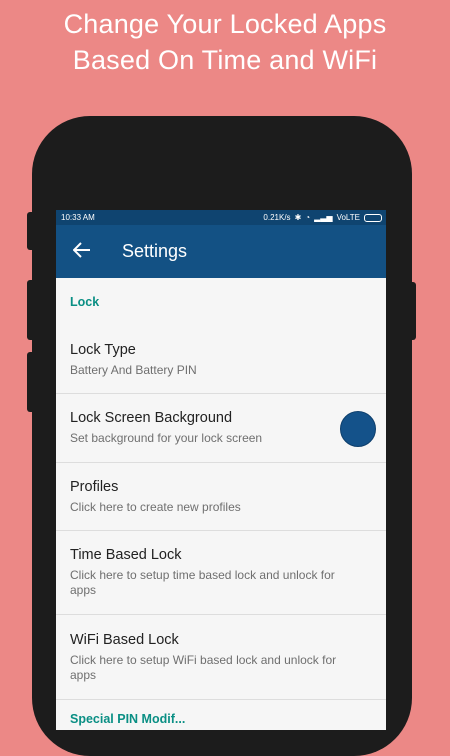 The width and height of the screenshot is (450, 756). What do you see at coordinates (133, 369) in the screenshot?
I see `item-subtitle: Battery And Battery PIN` at bounding box center [133, 369].